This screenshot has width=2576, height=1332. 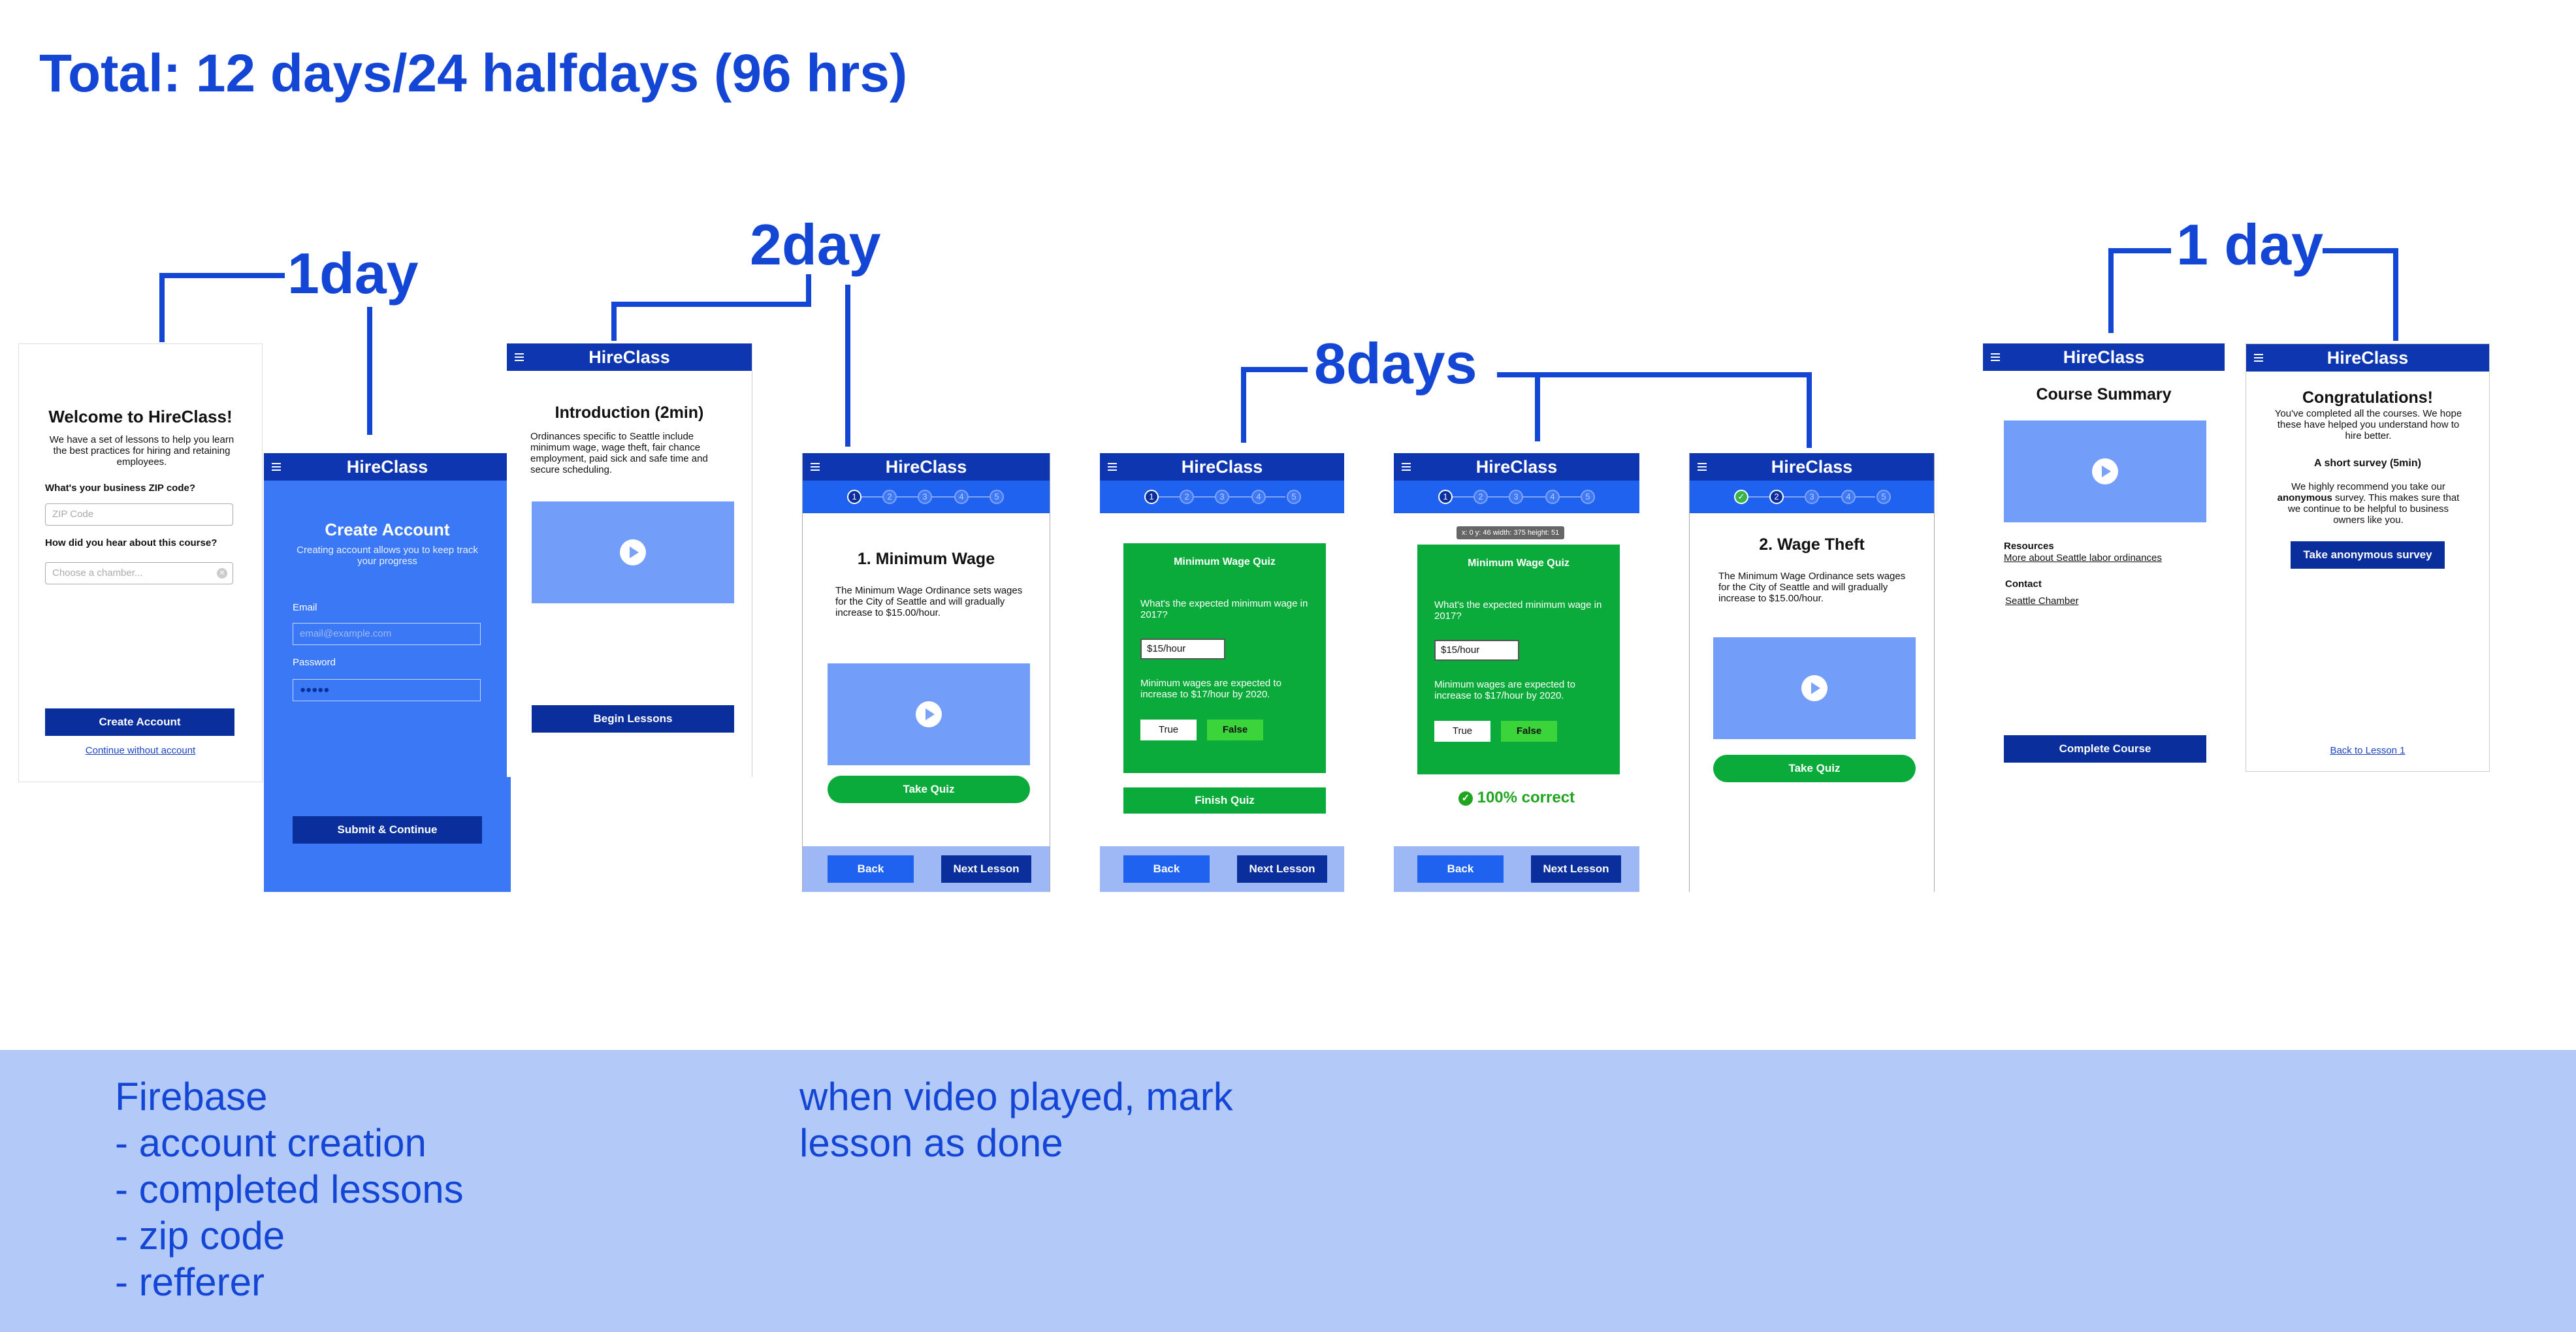 I want to click on clear-icon: ✕, so click(x=222, y=573).